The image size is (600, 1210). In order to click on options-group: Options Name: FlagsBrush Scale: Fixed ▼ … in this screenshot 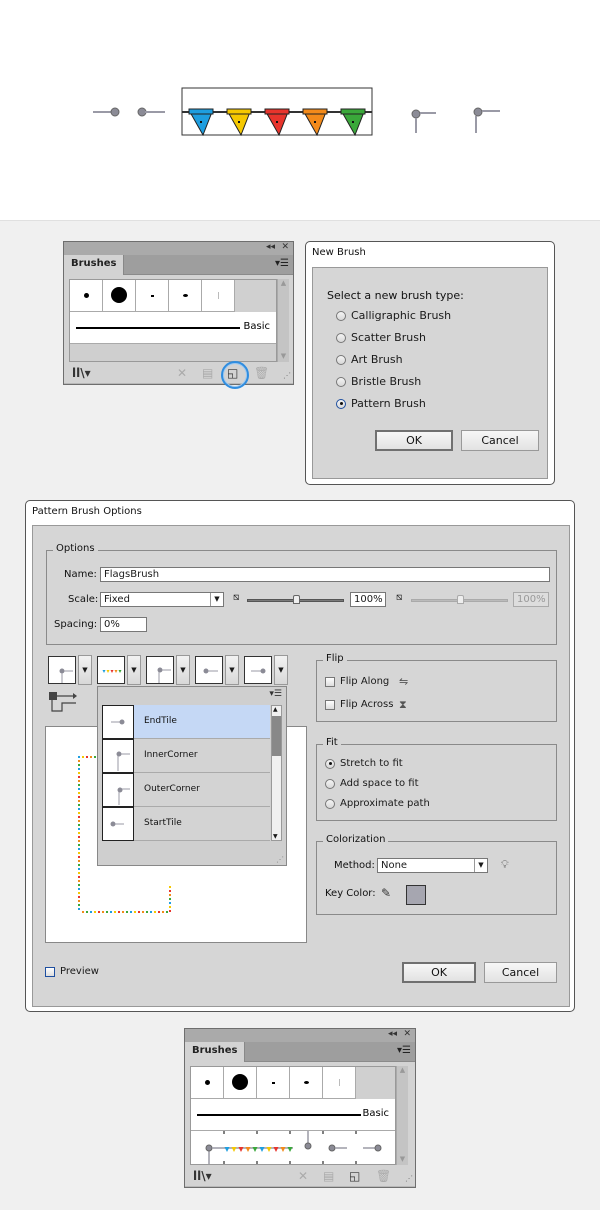, I will do `click(301, 594)`.